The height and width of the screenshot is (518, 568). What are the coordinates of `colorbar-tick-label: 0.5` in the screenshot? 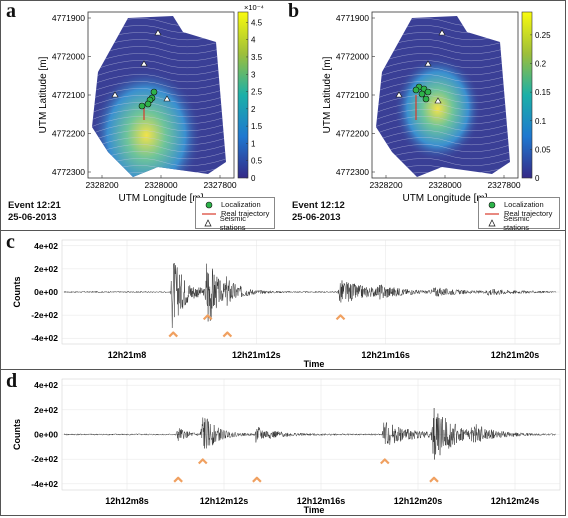 It's located at (257, 161).